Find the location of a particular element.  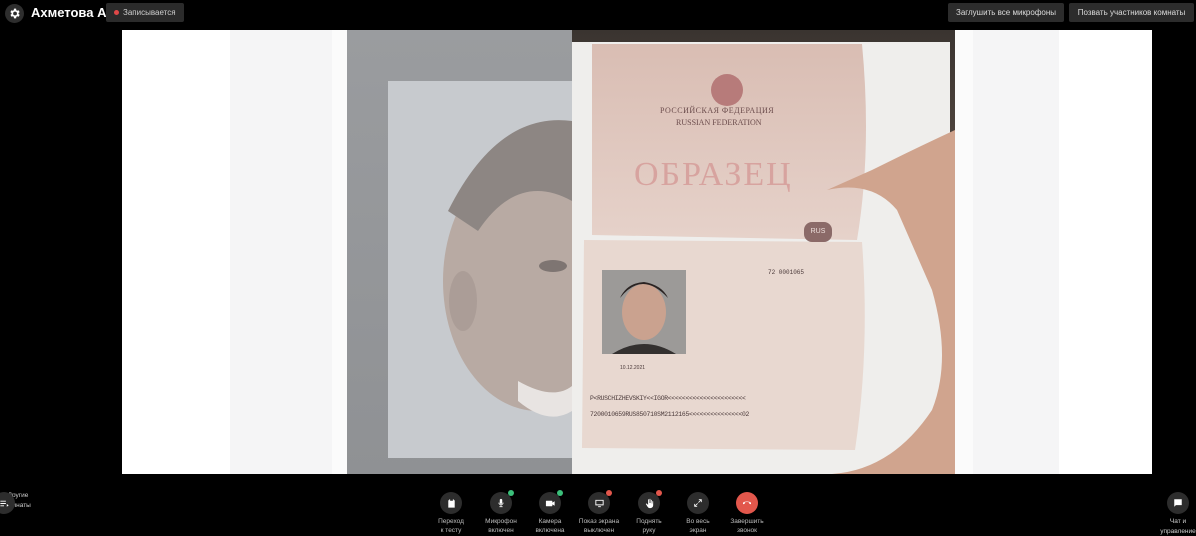

other-rooms-button: Другие комнаты is located at coordinates (21, 501).